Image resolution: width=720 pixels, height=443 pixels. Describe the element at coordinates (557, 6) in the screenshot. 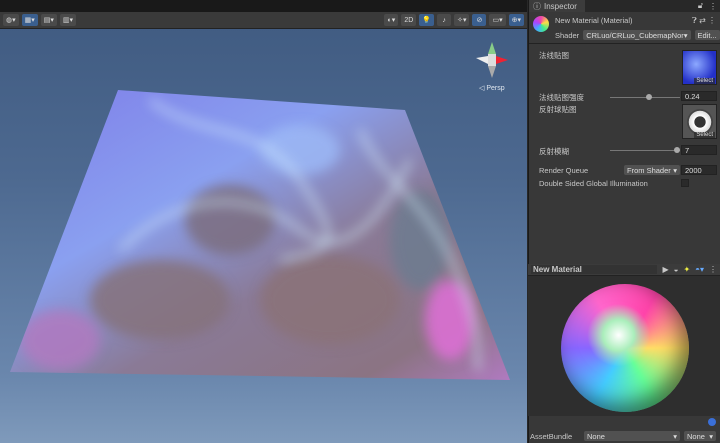

I see `inspector-tab: ⓘ Inspector` at that location.